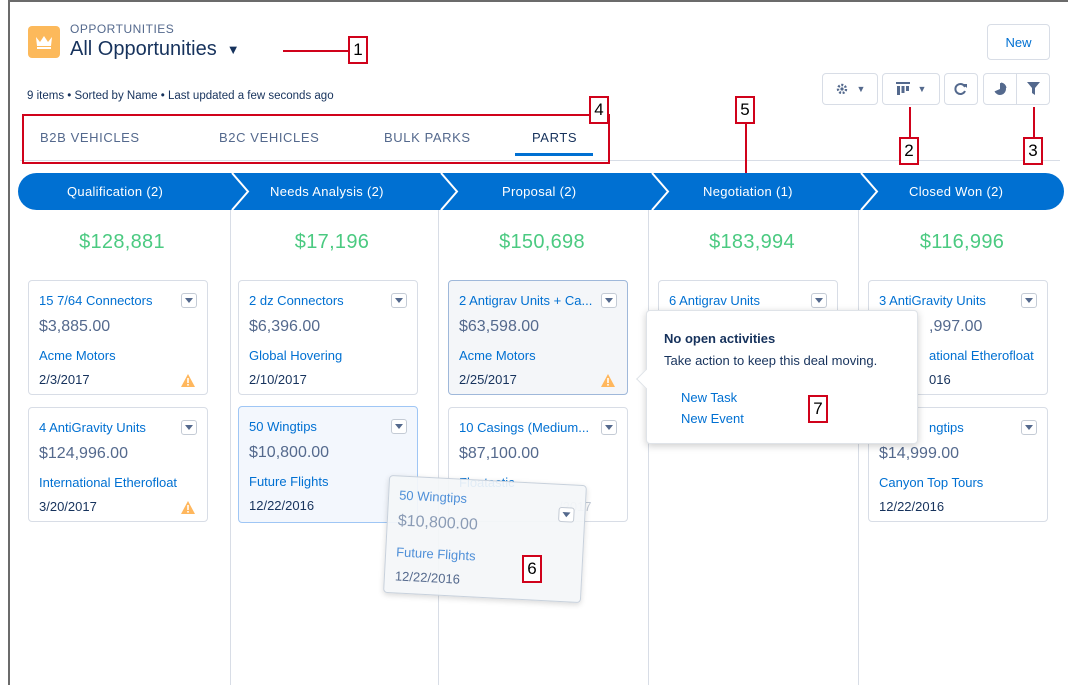  What do you see at coordinates (949, 300) in the screenshot?
I see `card-title: 3 AntiGravity Units` at bounding box center [949, 300].